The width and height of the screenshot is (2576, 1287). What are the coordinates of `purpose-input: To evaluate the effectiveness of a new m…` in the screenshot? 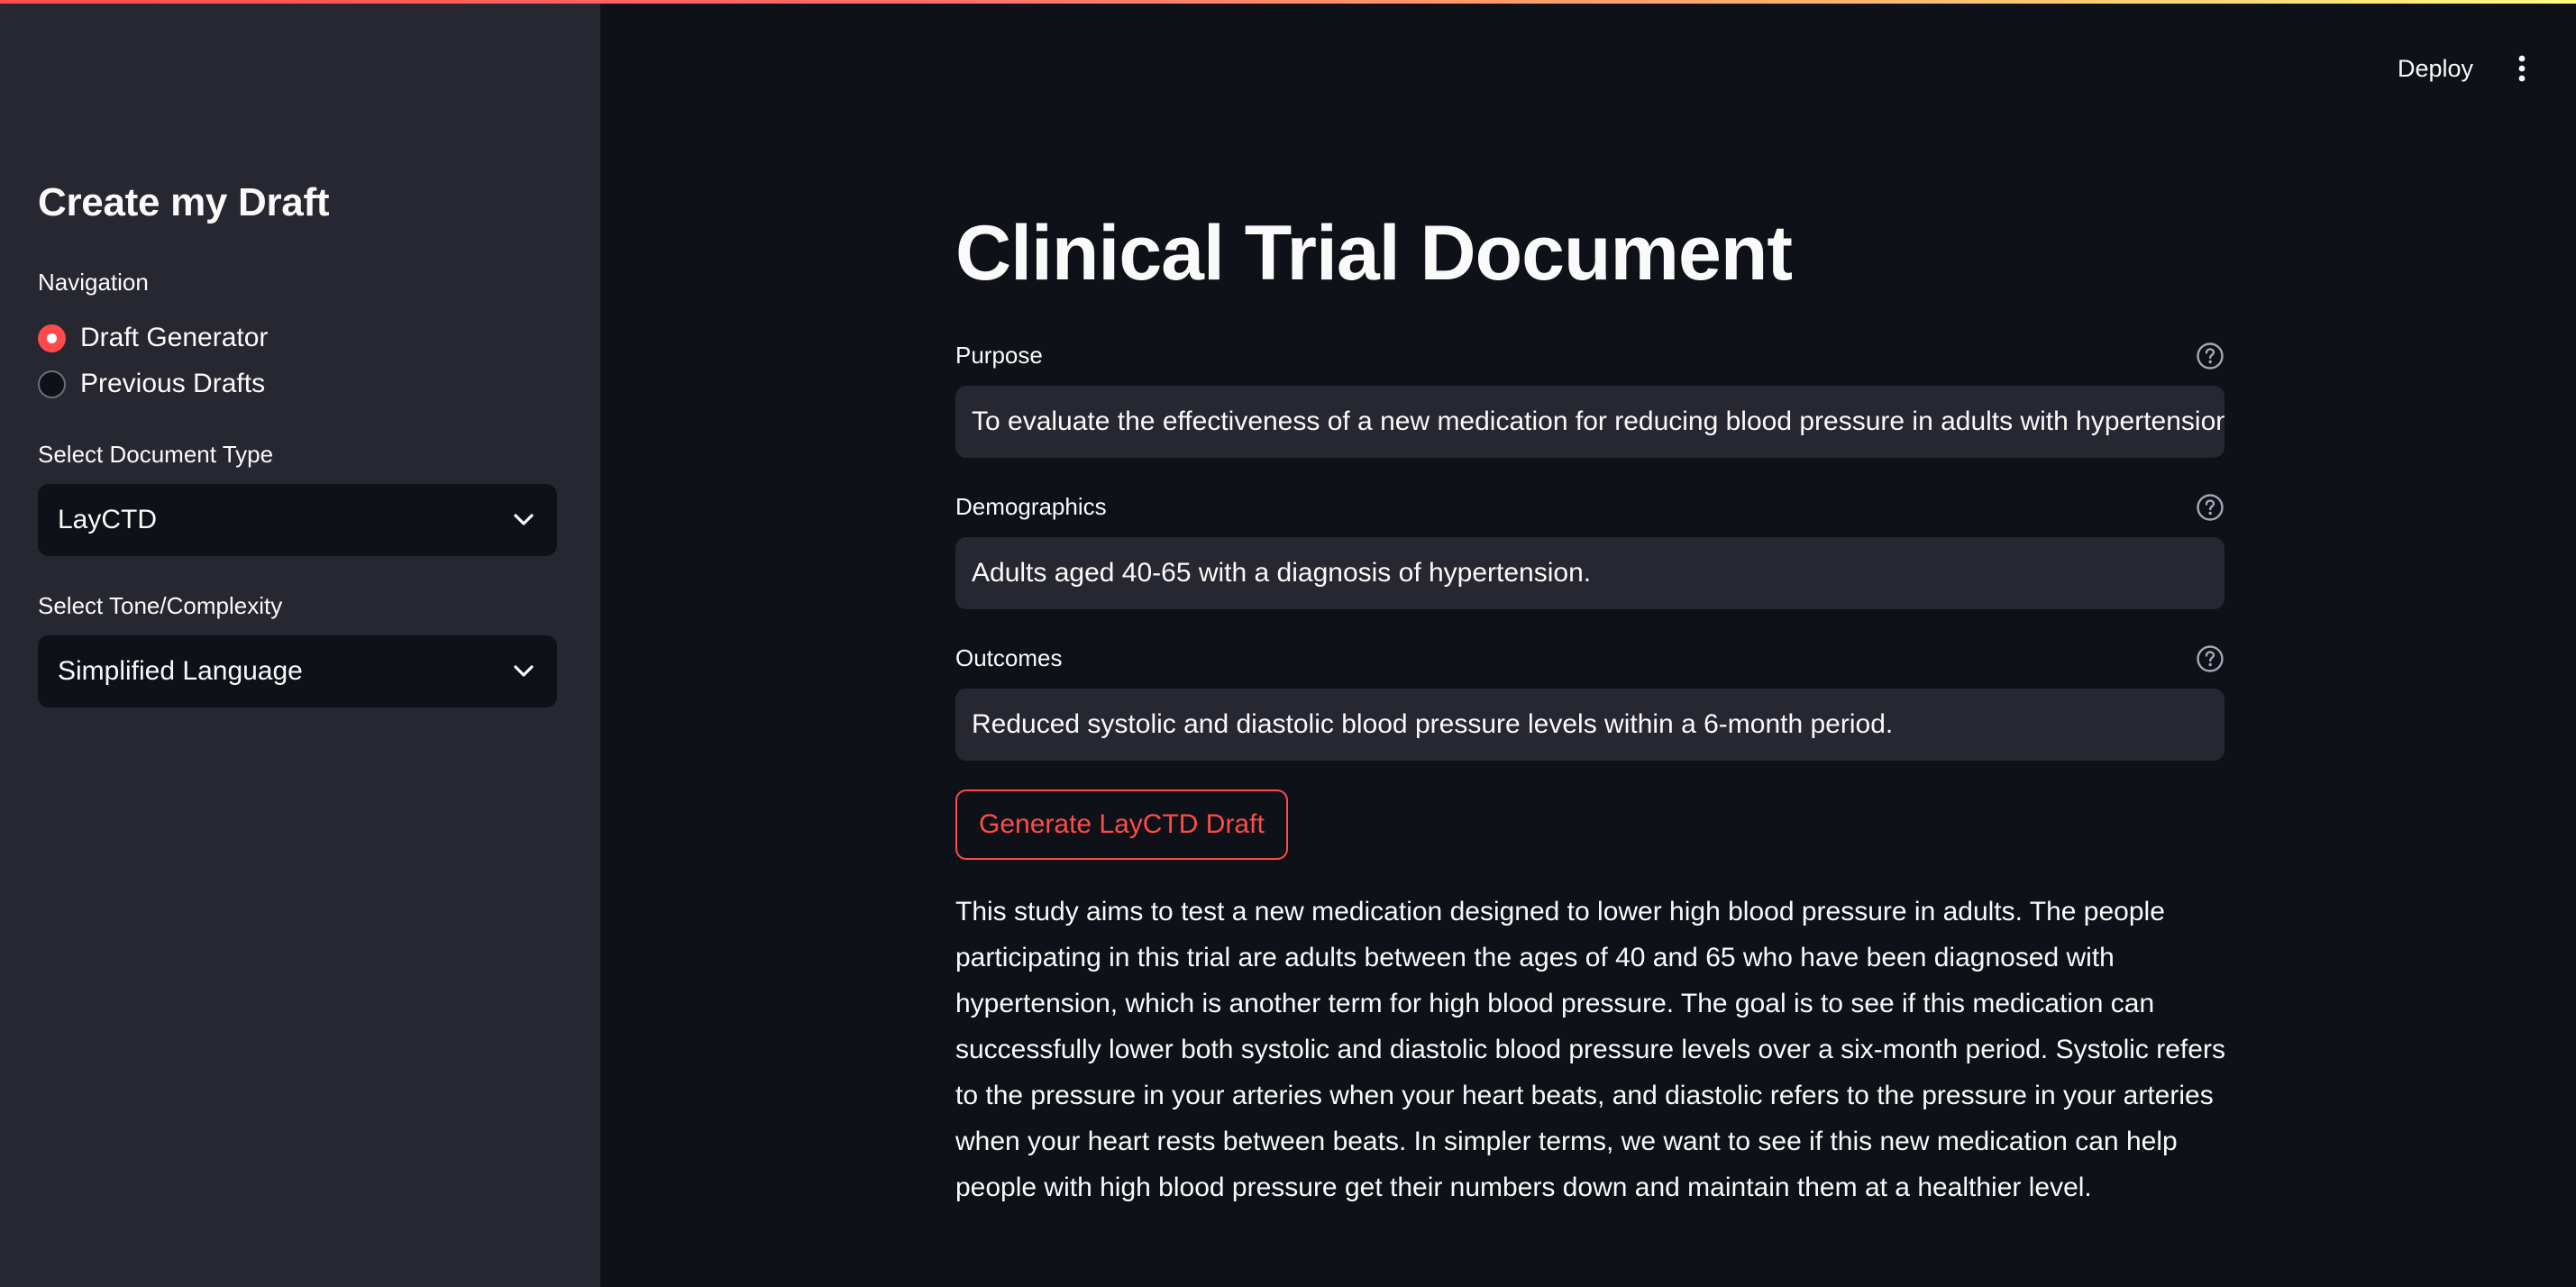 It's located at (1589, 422).